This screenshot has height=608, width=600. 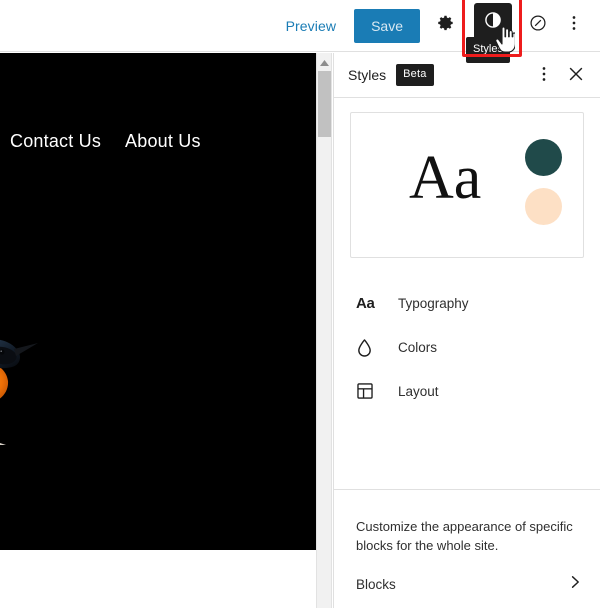 What do you see at coordinates (368, 391) in the screenshot?
I see `layout-grid-icon` at bounding box center [368, 391].